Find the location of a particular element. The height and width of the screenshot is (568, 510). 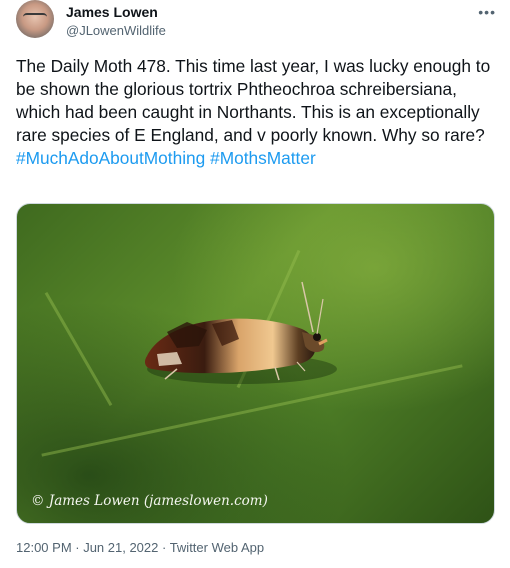

author-handle: @JLowenWildlife is located at coordinates (116, 30).